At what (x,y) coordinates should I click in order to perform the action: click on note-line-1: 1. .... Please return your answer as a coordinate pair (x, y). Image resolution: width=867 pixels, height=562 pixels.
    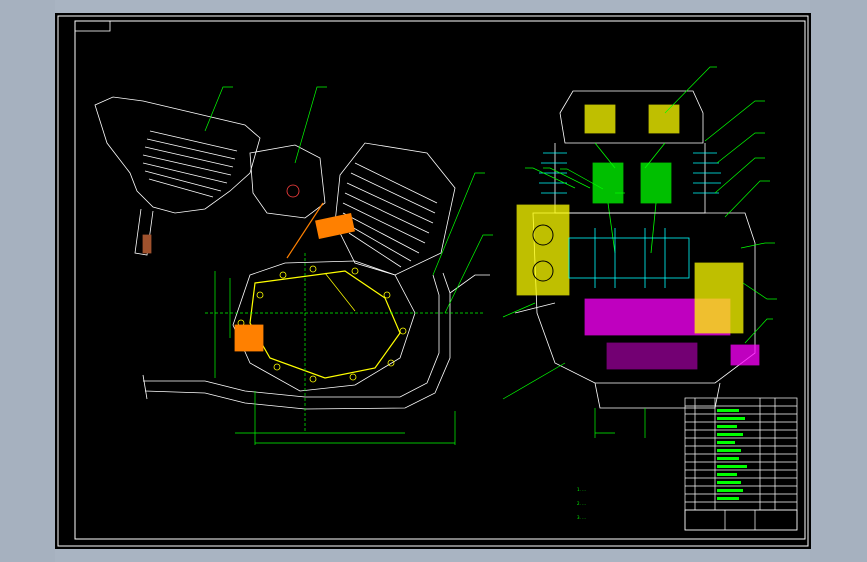
    Looking at the image, I should click on (581, 489).